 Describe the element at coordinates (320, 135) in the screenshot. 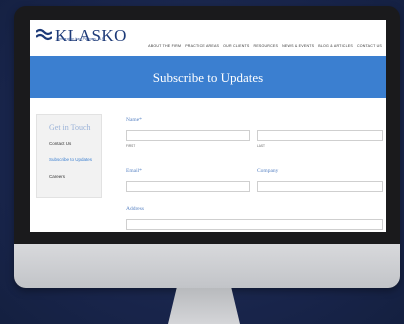

I see `last-name-input` at that location.